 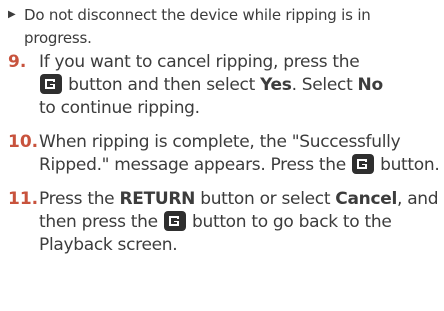 I want to click on step-text-part: button., so click(x=410, y=165).